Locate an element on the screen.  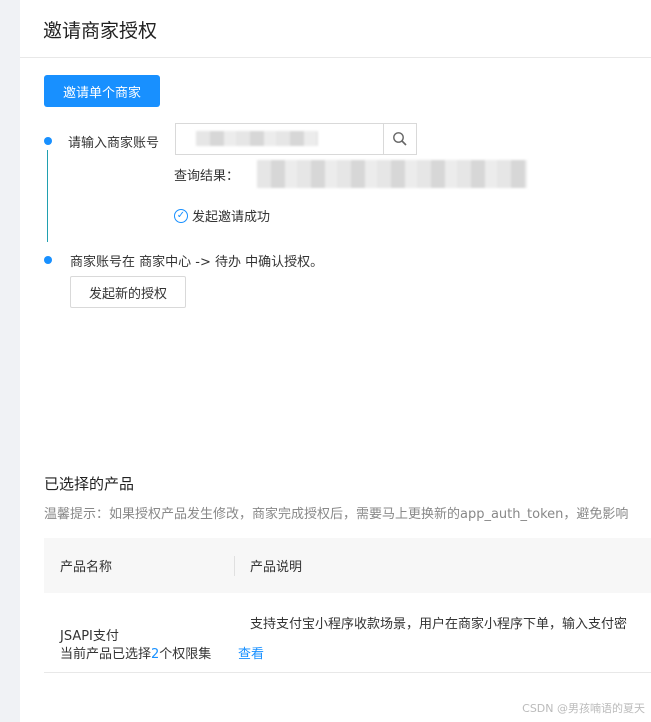
product-permission-summary: 当前产品已选择2个权限集 is located at coordinates (135, 652).